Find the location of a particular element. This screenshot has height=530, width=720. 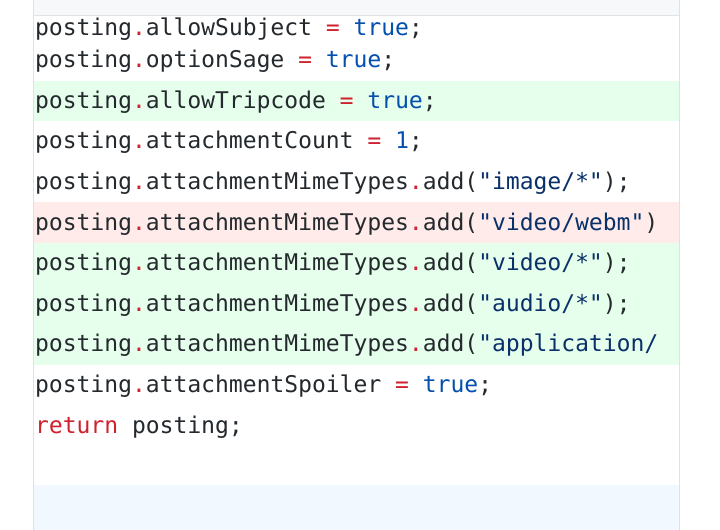

code-text: posting.allowTripcode = true; is located at coordinates (235, 100).